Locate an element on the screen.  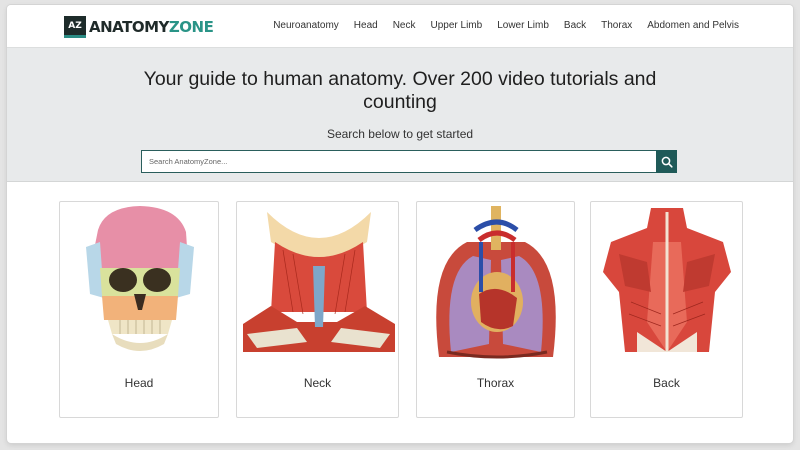
nav-item-back: Back is located at coordinates (575, 25).